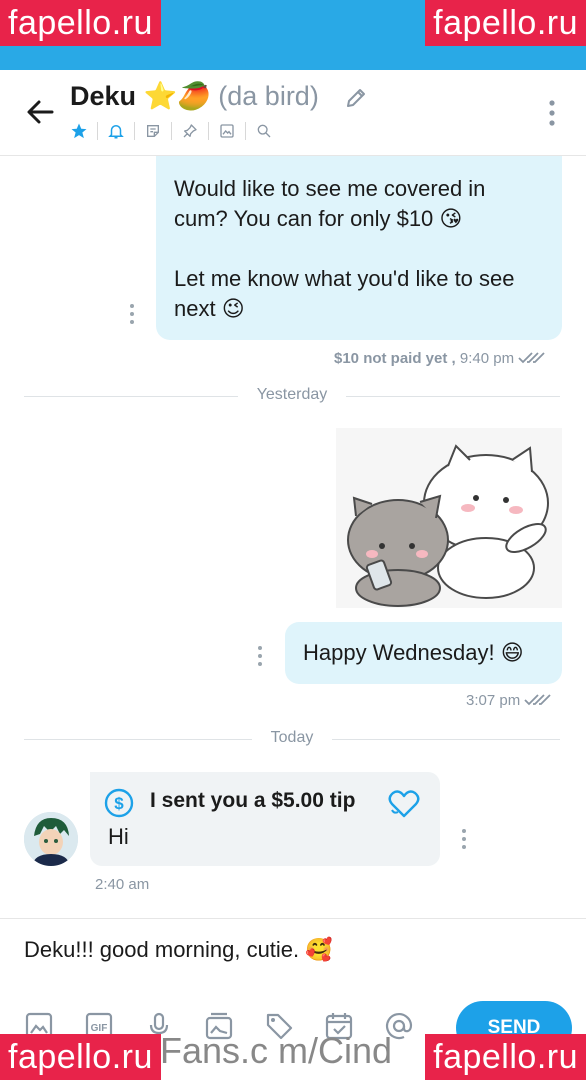 The height and width of the screenshot is (1080, 586). I want to click on pencil-icon, so click(356, 98).